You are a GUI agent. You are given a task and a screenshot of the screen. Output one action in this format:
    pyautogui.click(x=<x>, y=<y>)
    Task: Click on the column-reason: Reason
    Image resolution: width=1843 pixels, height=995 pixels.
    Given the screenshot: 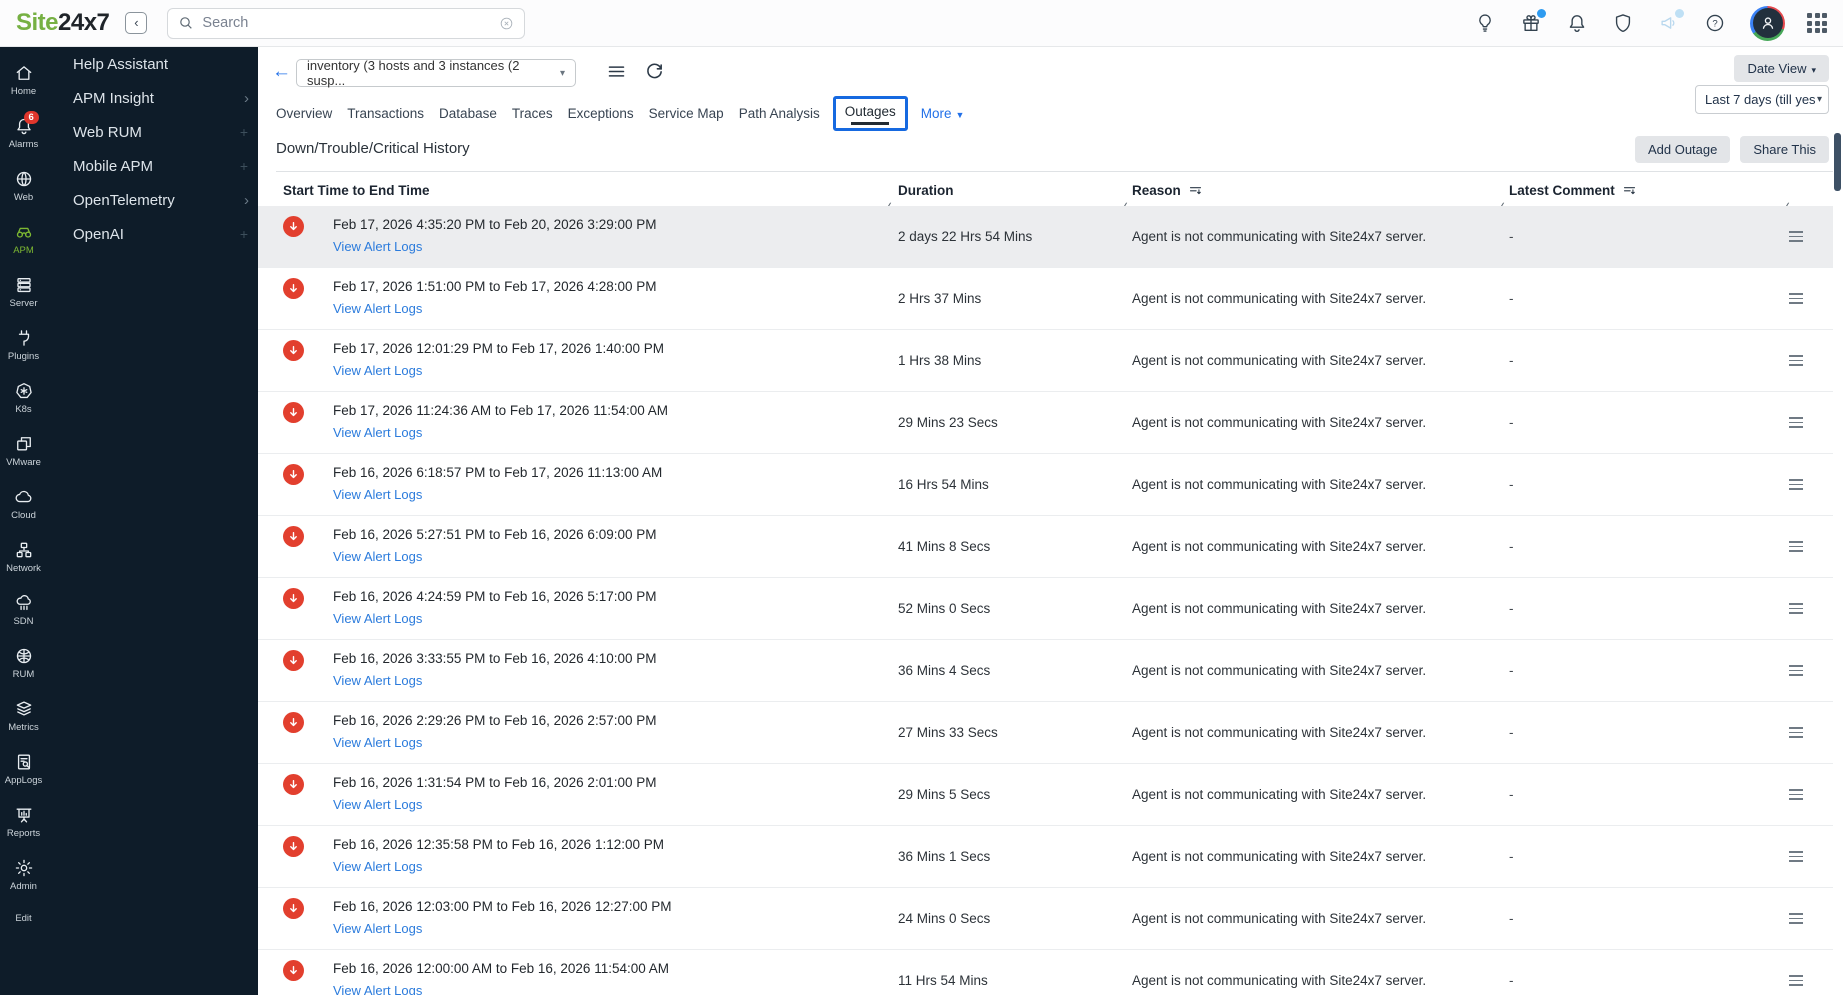 What is the action you would take?
    pyautogui.click(x=1320, y=190)
    